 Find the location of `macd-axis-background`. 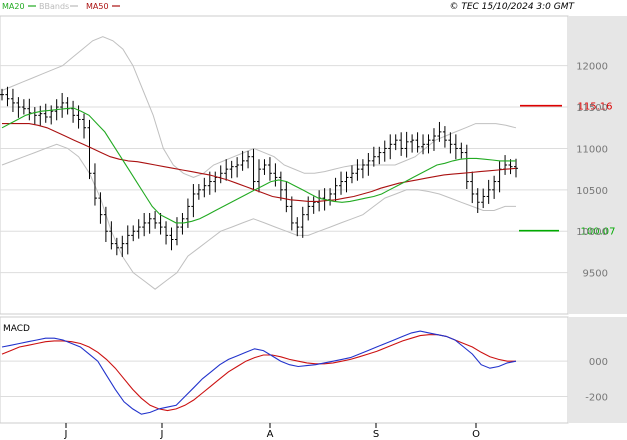

macd-axis-background is located at coordinates (597, 370).